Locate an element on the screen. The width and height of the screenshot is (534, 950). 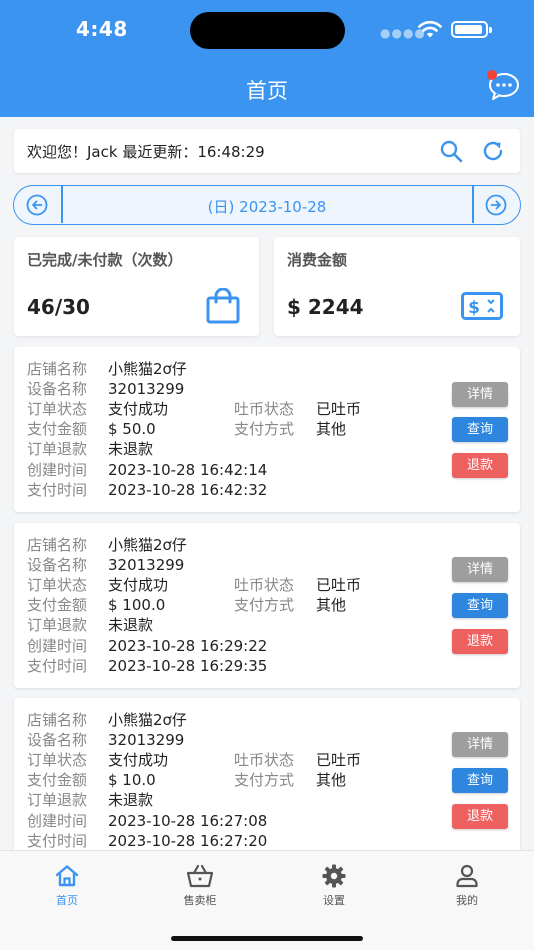
home-indicator is located at coordinates (267, 938).